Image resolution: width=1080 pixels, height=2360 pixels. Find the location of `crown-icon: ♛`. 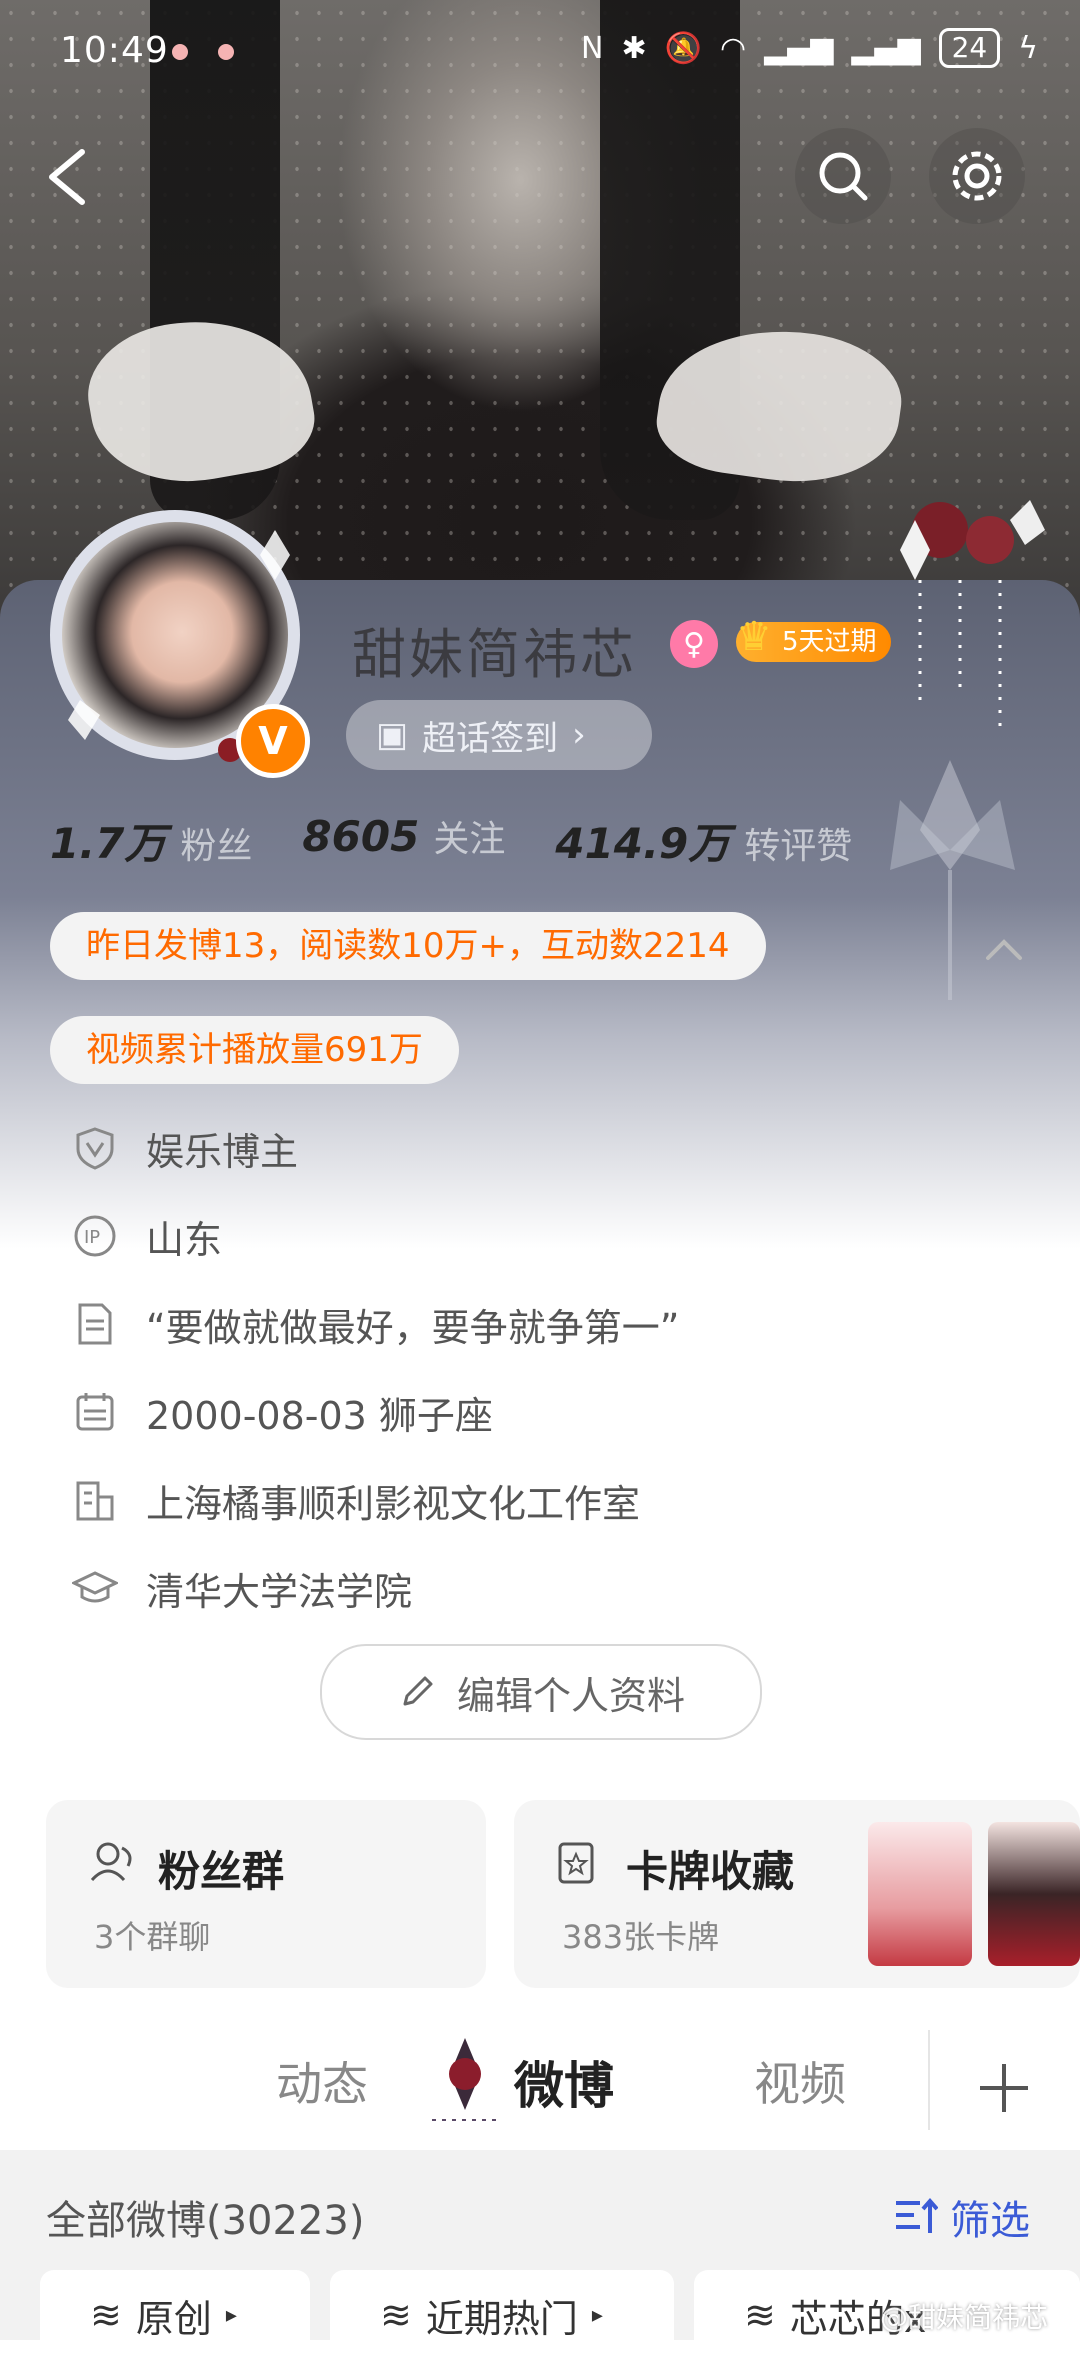

crown-icon: ♛ is located at coordinates (754, 637).